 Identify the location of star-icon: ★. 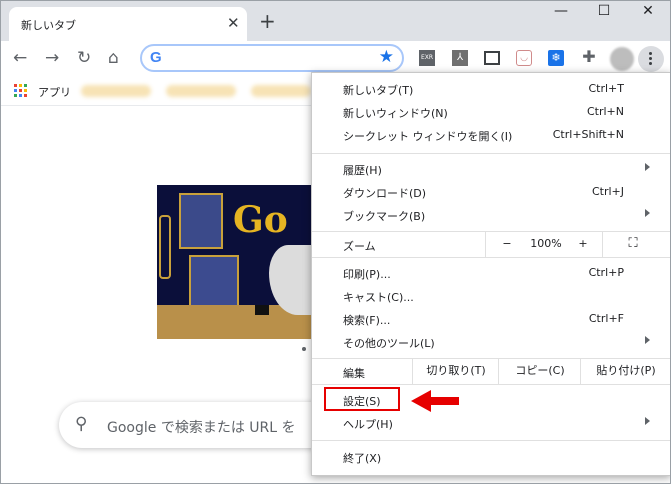
(386, 57).